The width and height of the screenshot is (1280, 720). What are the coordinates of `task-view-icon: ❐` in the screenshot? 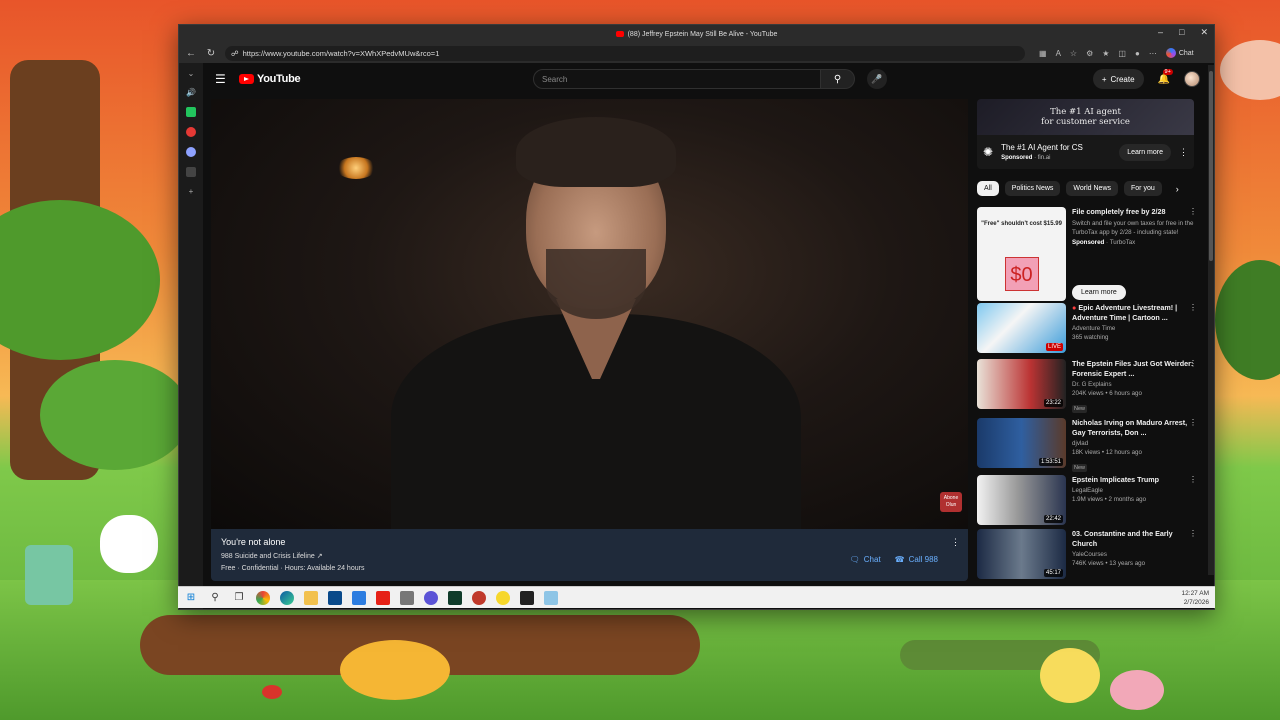 It's located at (239, 598).